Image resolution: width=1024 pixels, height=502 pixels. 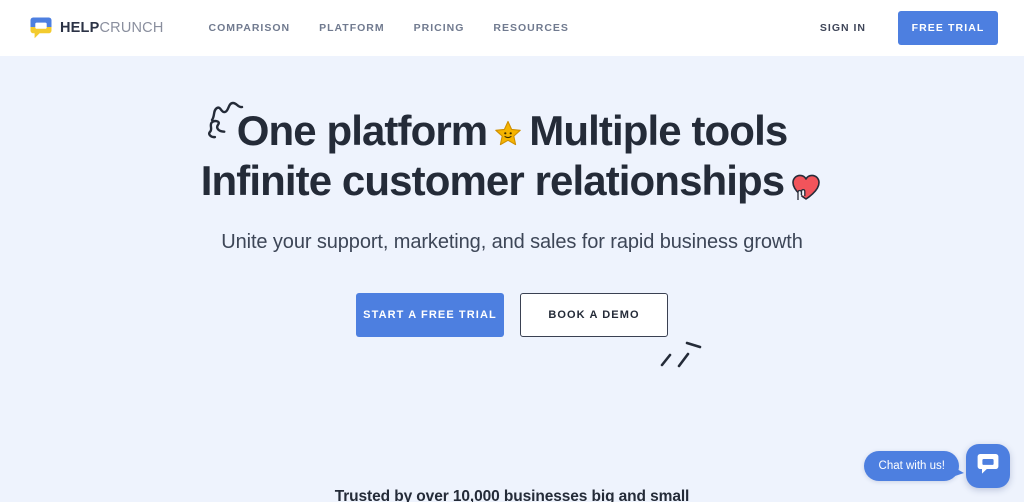 What do you see at coordinates (492, 180) in the screenshot?
I see `headline-text-c: Infinite customer relationships` at bounding box center [492, 180].